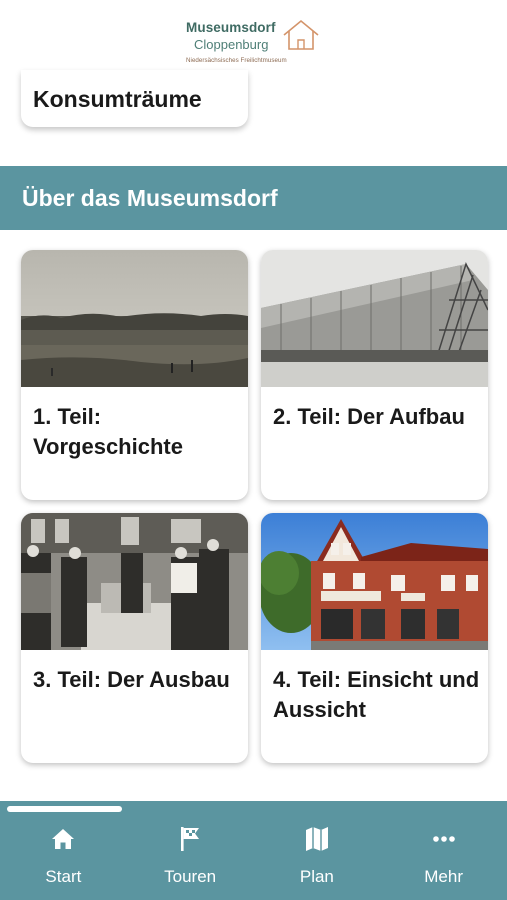  Describe the element at coordinates (134, 318) in the screenshot. I see `historic-landscape-photo` at that location.